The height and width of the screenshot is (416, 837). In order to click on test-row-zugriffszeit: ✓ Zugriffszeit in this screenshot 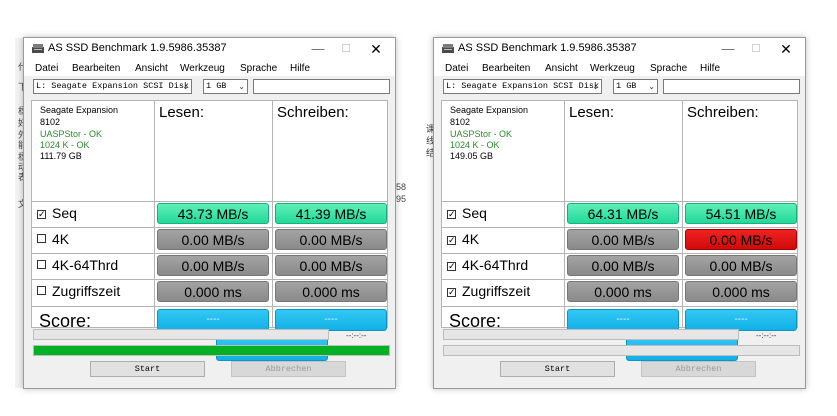, I will do `click(488, 291)`.